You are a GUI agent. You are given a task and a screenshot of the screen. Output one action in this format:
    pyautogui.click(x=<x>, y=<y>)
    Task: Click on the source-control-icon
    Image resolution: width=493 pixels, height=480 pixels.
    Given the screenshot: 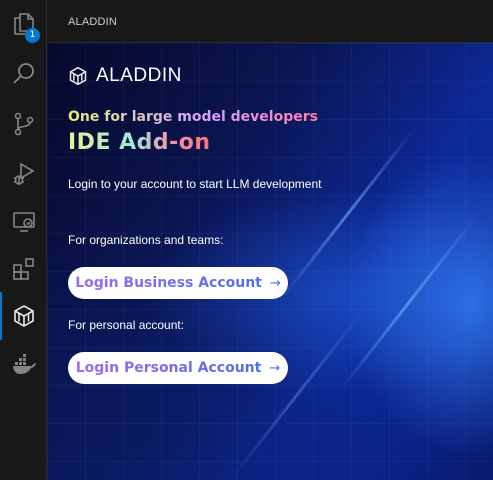 What is the action you would take?
    pyautogui.click(x=24, y=124)
    